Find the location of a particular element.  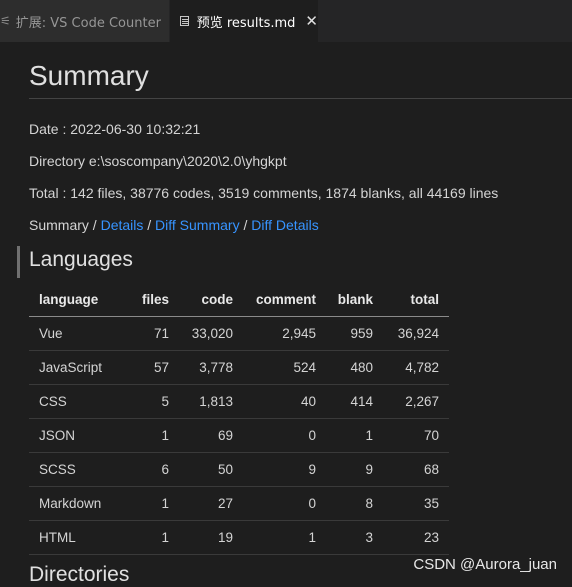

table-cell: 35 is located at coordinates (416, 504).